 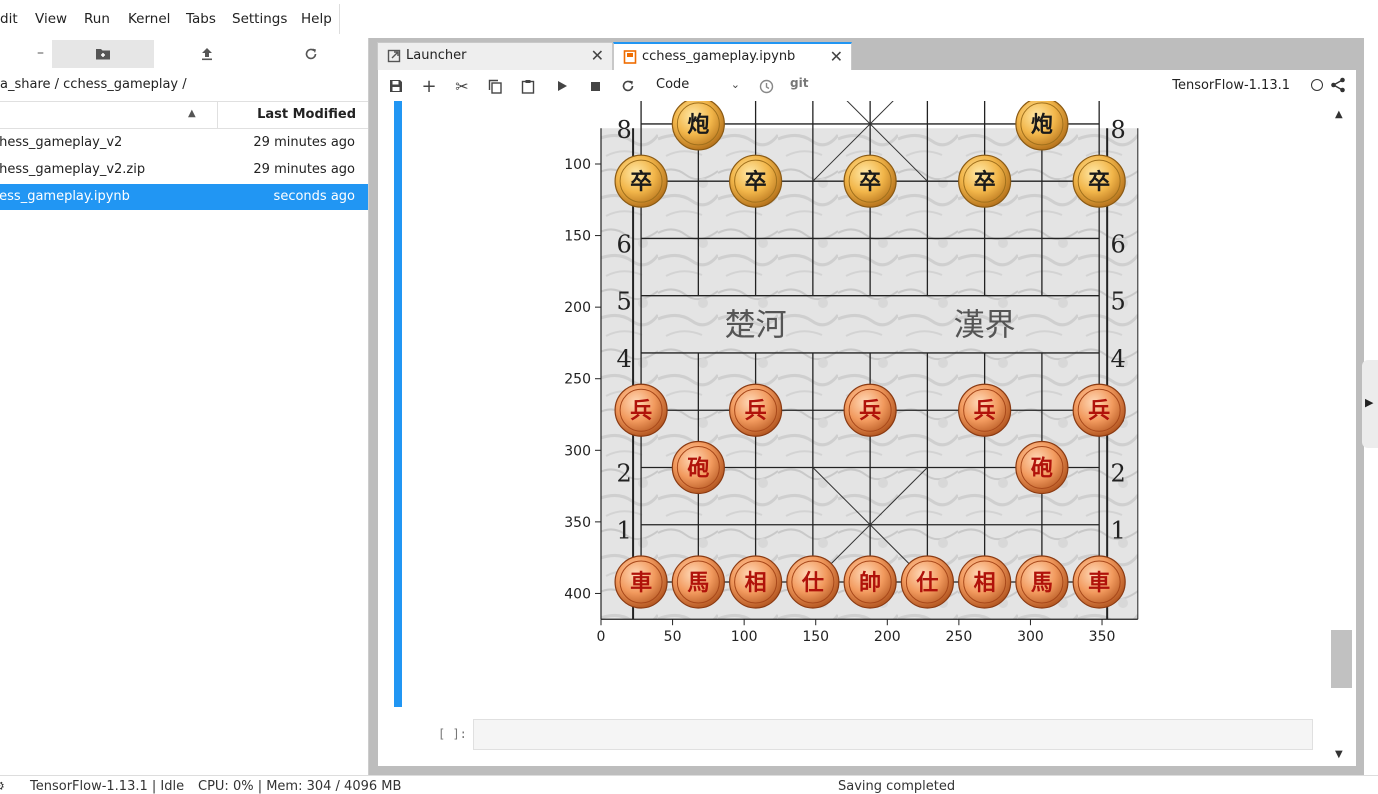 What do you see at coordinates (887, 637) in the screenshot?
I see `x-tick-label: 200` at bounding box center [887, 637].